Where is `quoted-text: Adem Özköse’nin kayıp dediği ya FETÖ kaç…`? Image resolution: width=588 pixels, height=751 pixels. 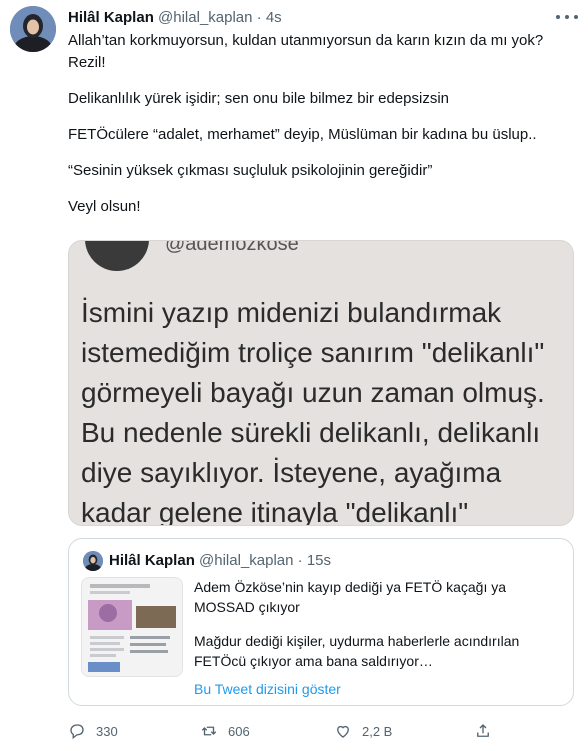
quoted-text: Adem Özköse’nin kayıp dediği ya FETÖ kaç… is located at coordinates (379, 631).